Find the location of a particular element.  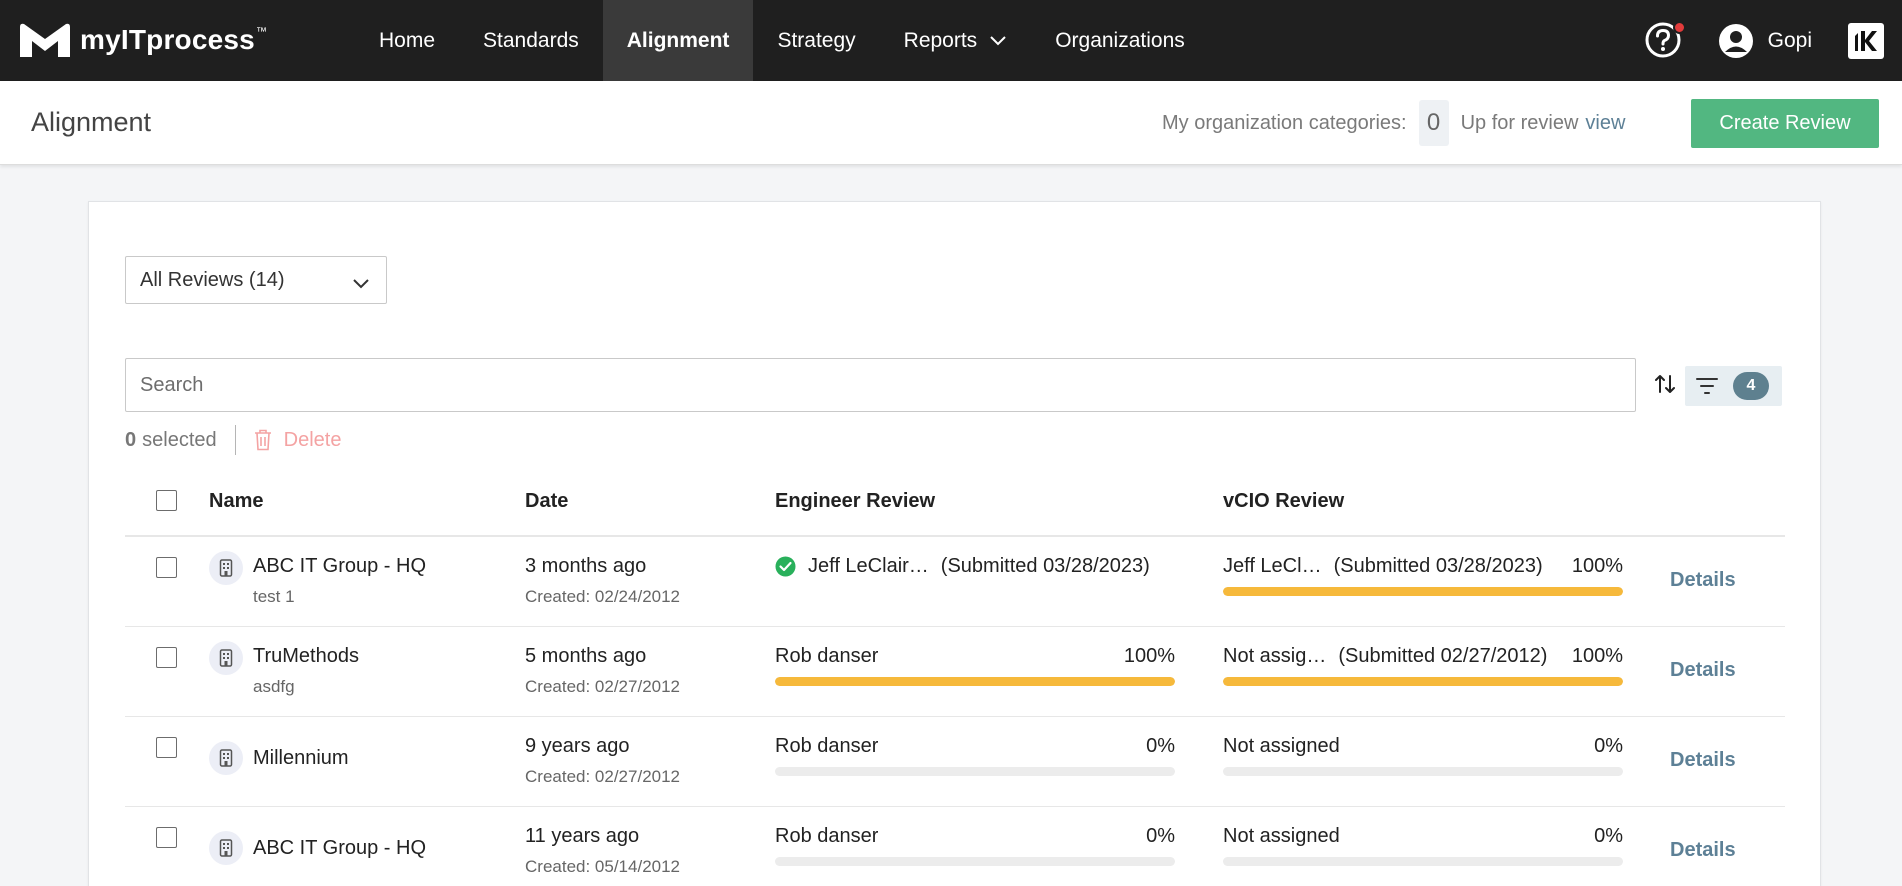

selected-label: selected is located at coordinates (179, 439).